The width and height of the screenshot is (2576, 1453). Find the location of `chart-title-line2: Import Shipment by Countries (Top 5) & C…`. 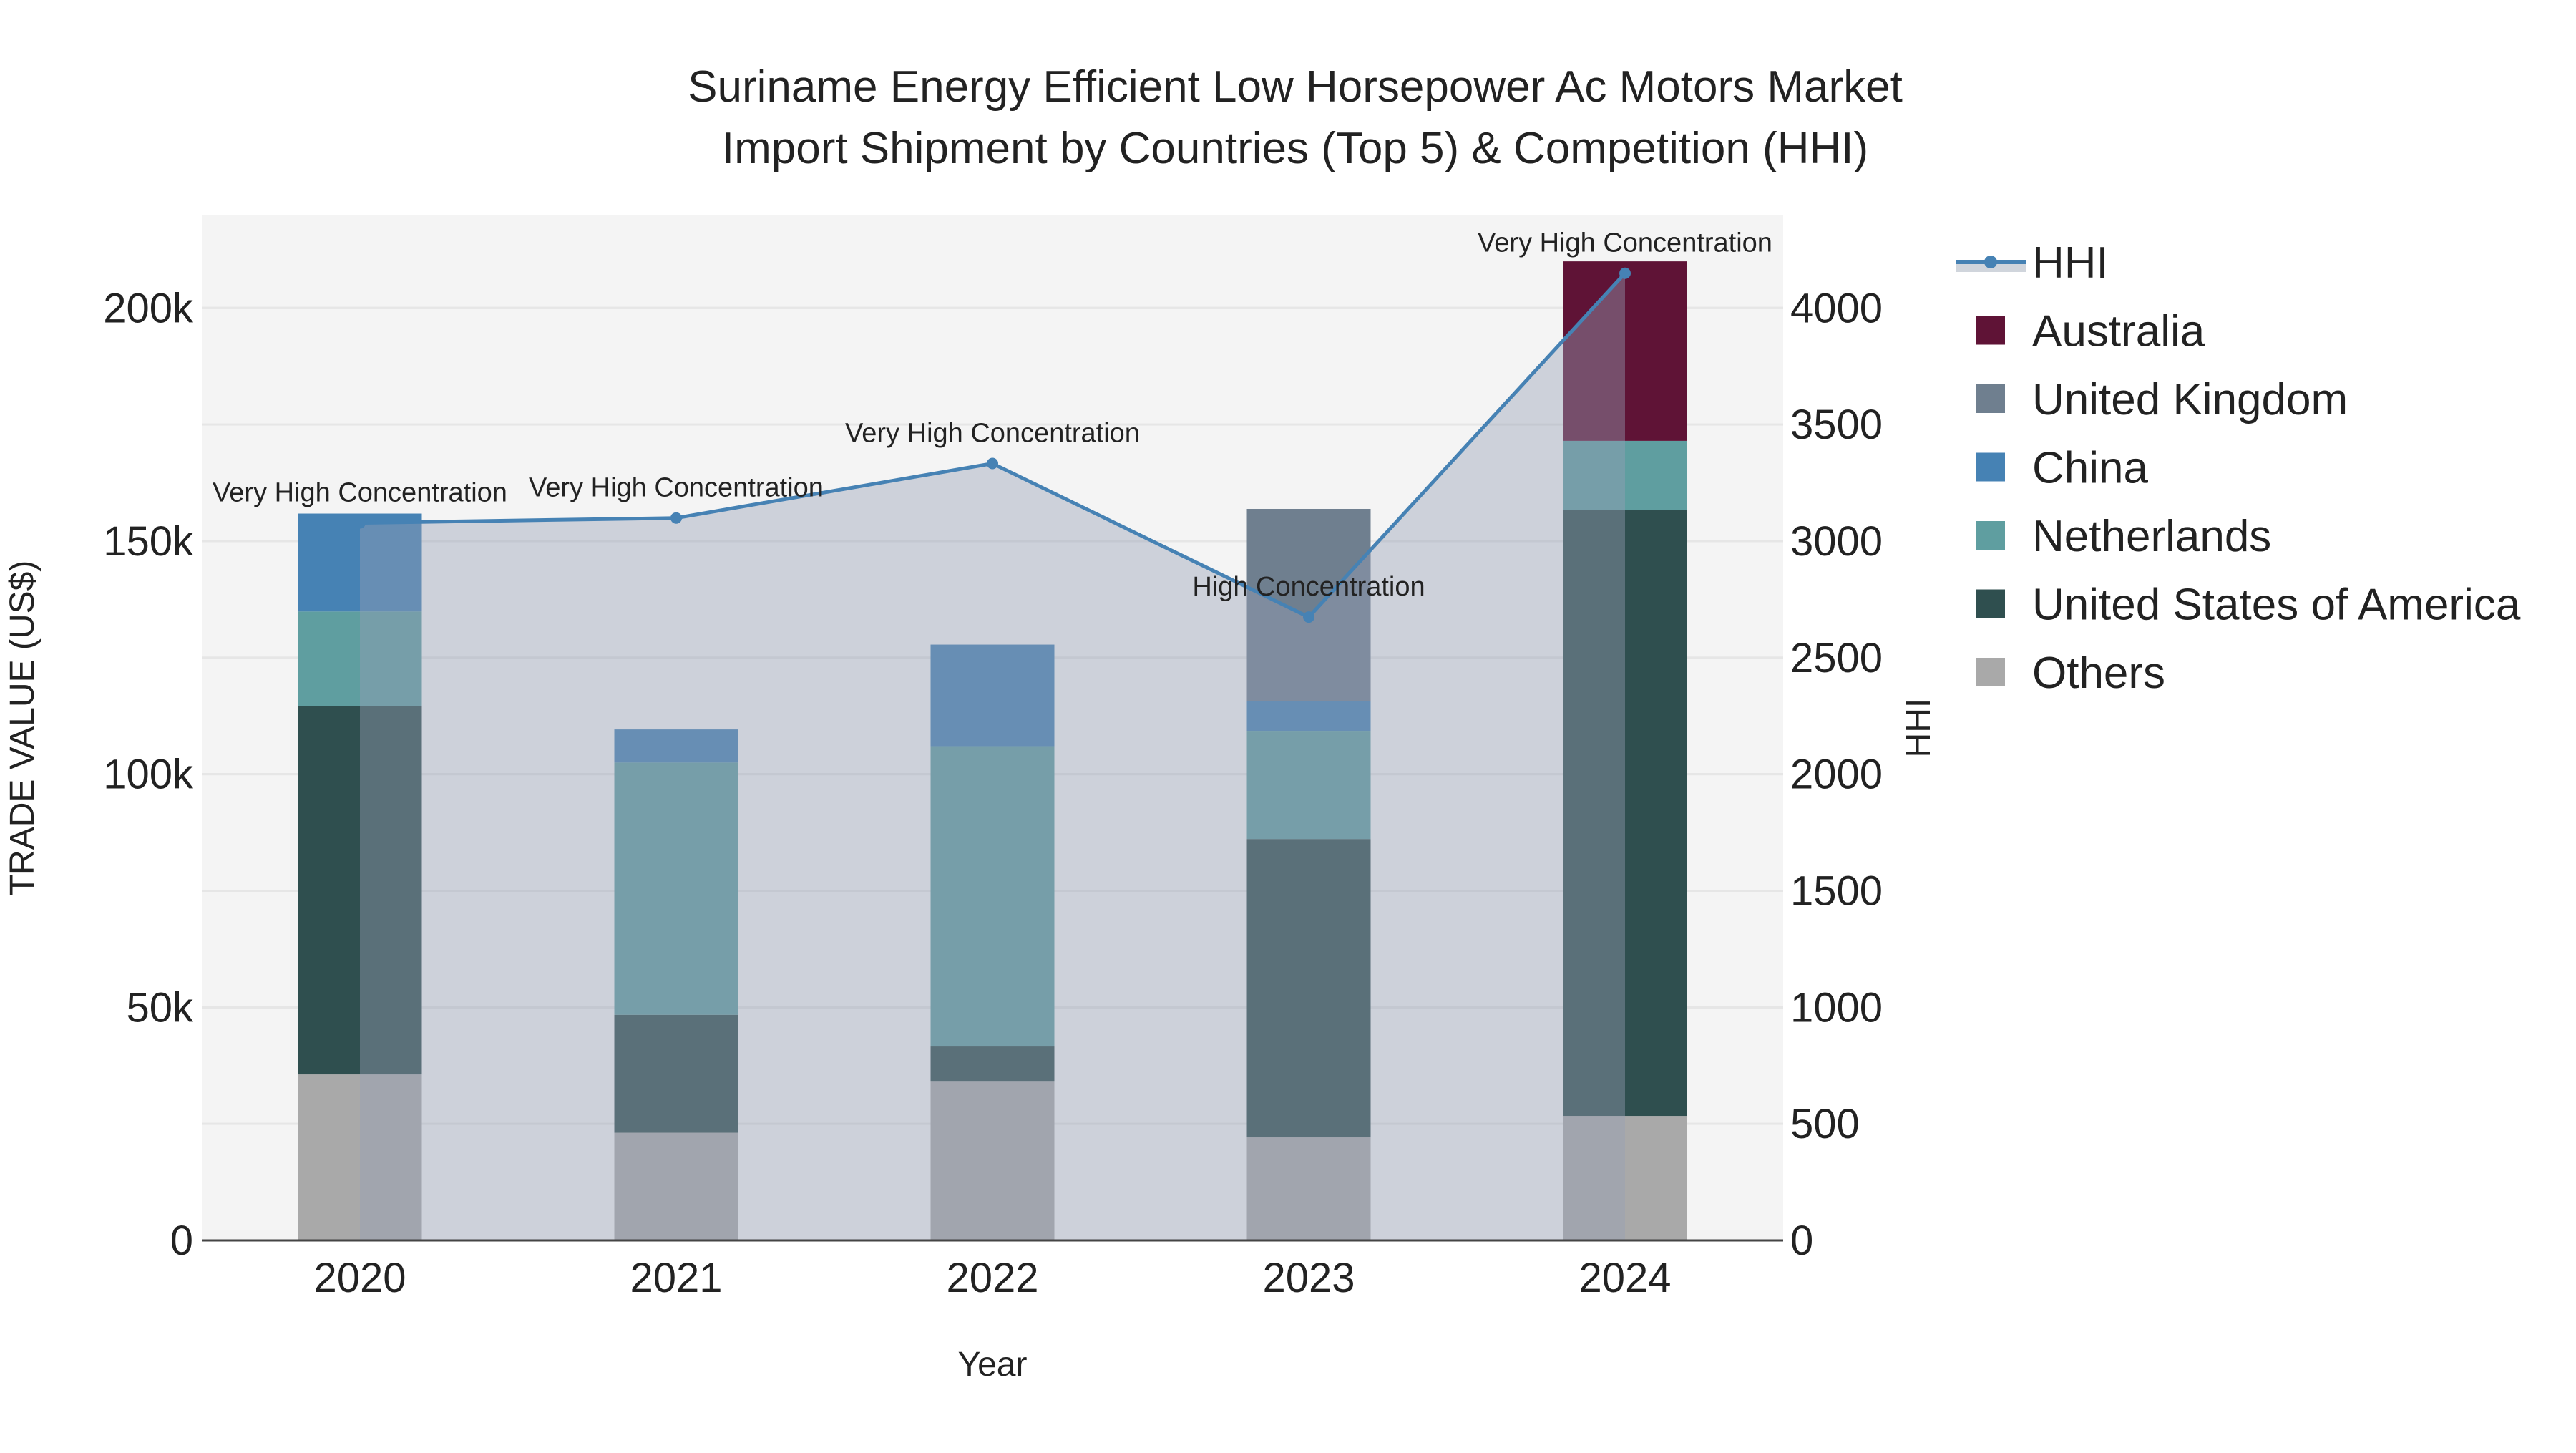

chart-title-line2: Import Shipment by Countries (Top 5) & C… is located at coordinates (1295, 148).